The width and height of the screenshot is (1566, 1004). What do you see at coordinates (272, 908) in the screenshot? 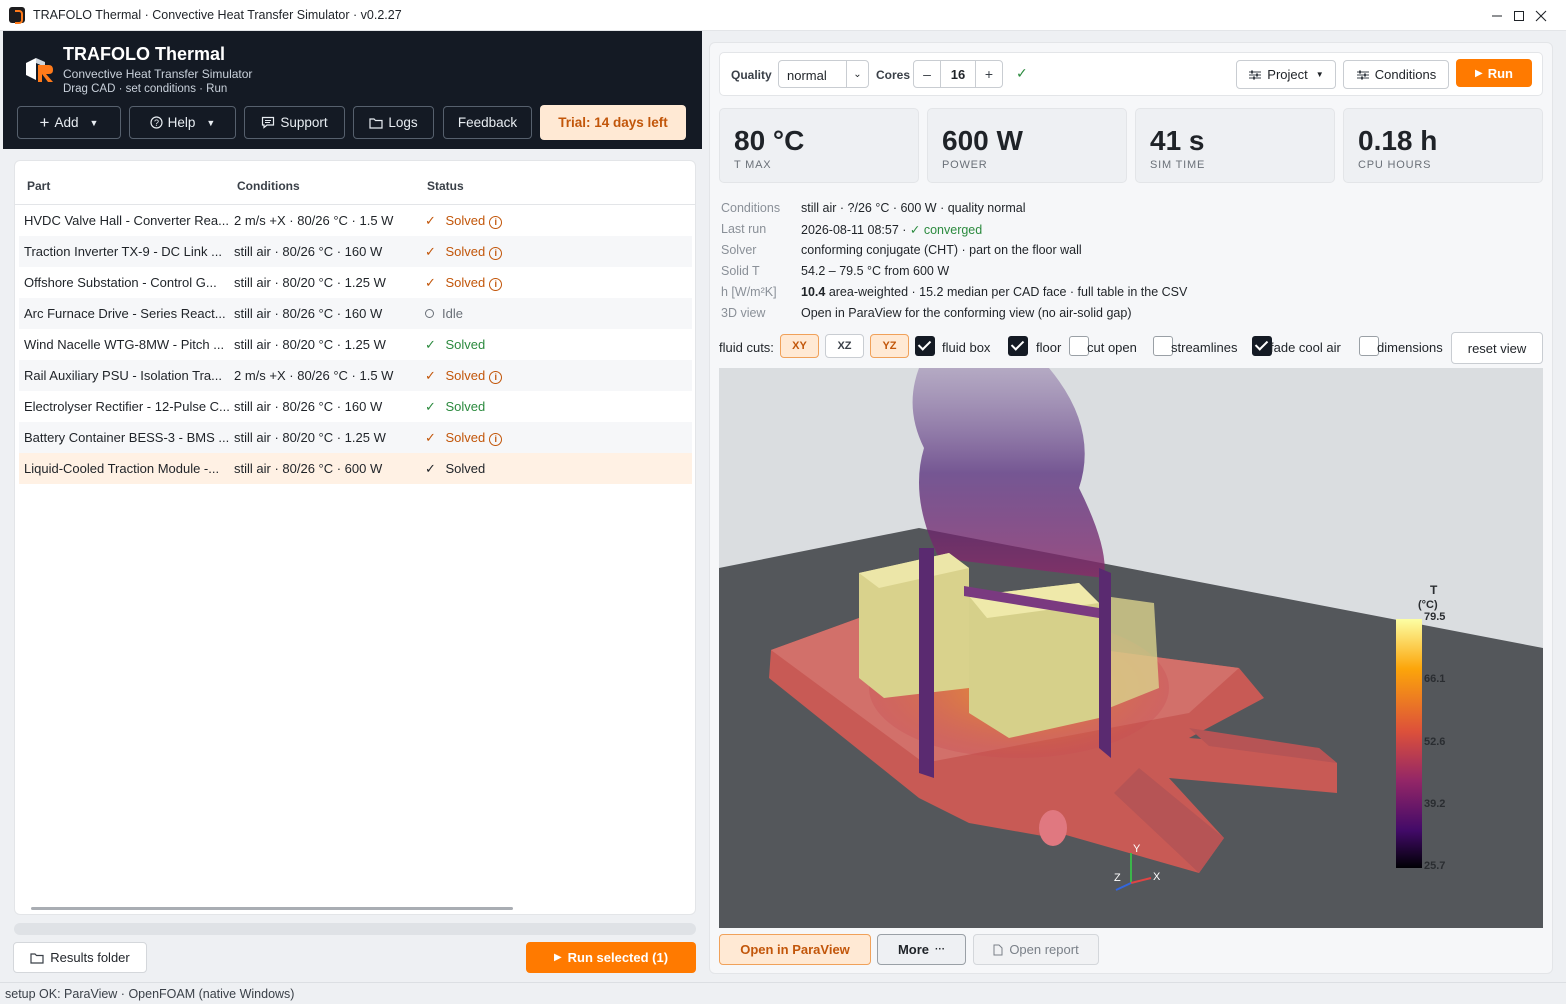
I see `horizontal-scrollbar-thumb` at bounding box center [272, 908].